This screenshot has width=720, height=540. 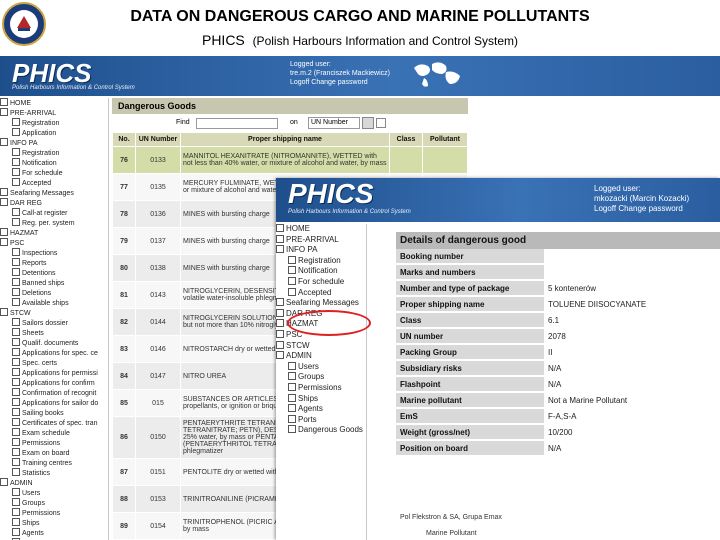 I want to click on overlay-sidebar-item: PRE-ARRIVAL, so click(x=321, y=240).